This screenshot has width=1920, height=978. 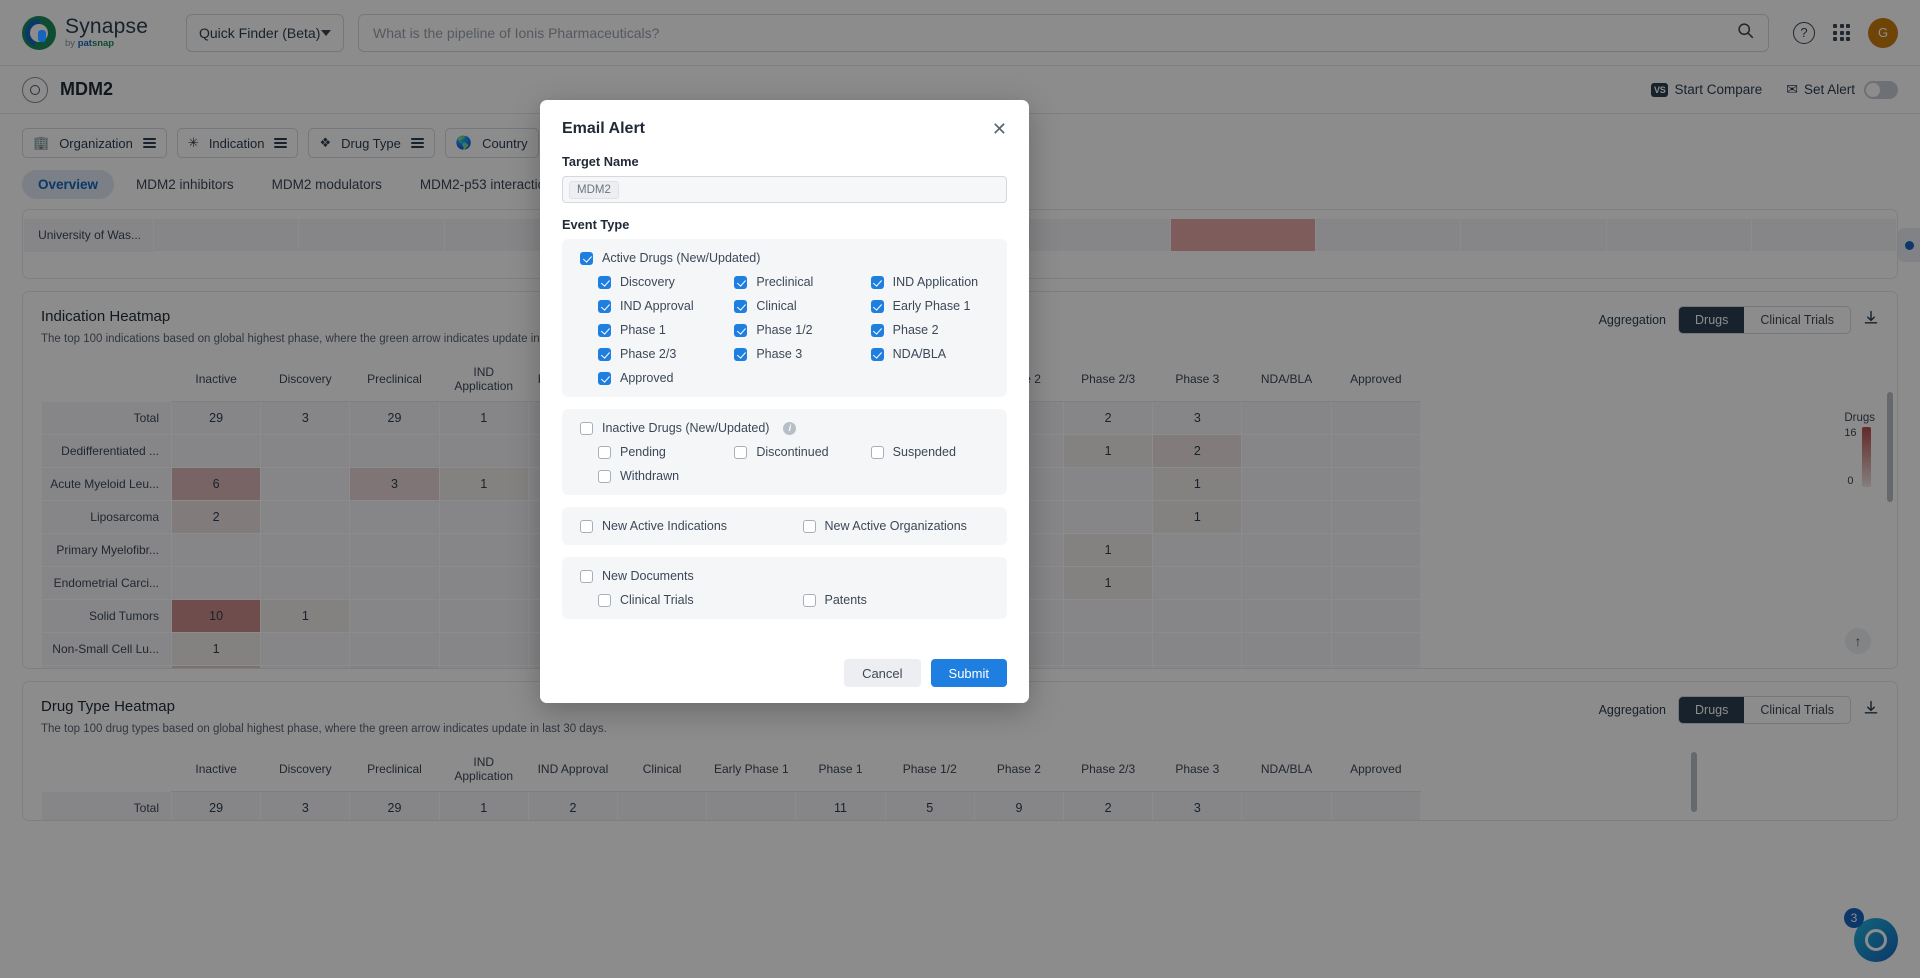 What do you see at coordinates (792, 452) in the screenshot?
I see `checkbox-option-label: Discontinued` at bounding box center [792, 452].